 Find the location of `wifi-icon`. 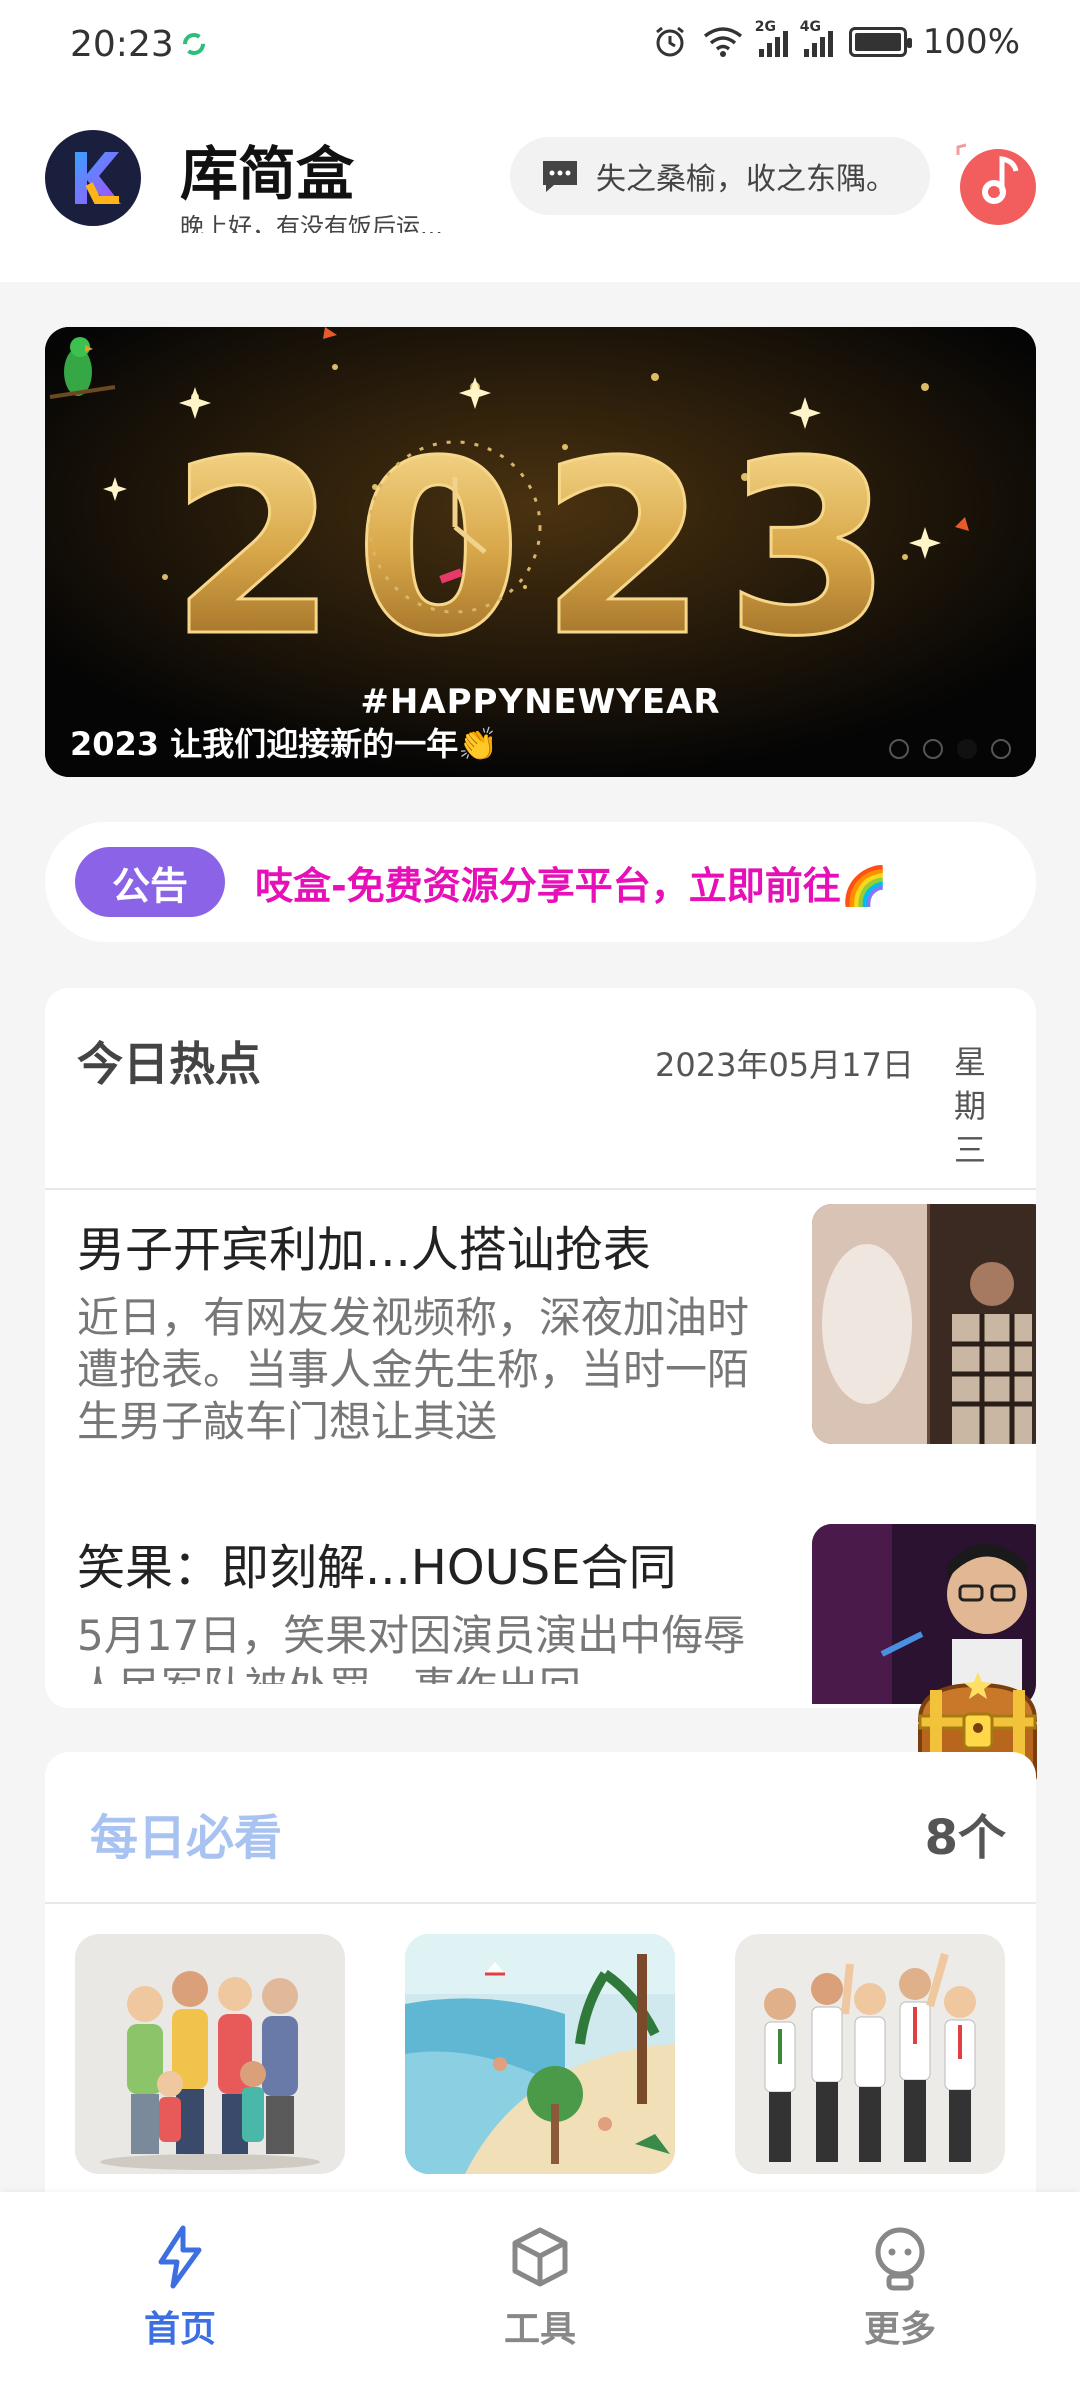

wifi-icon is located at coordinates (722, 42).